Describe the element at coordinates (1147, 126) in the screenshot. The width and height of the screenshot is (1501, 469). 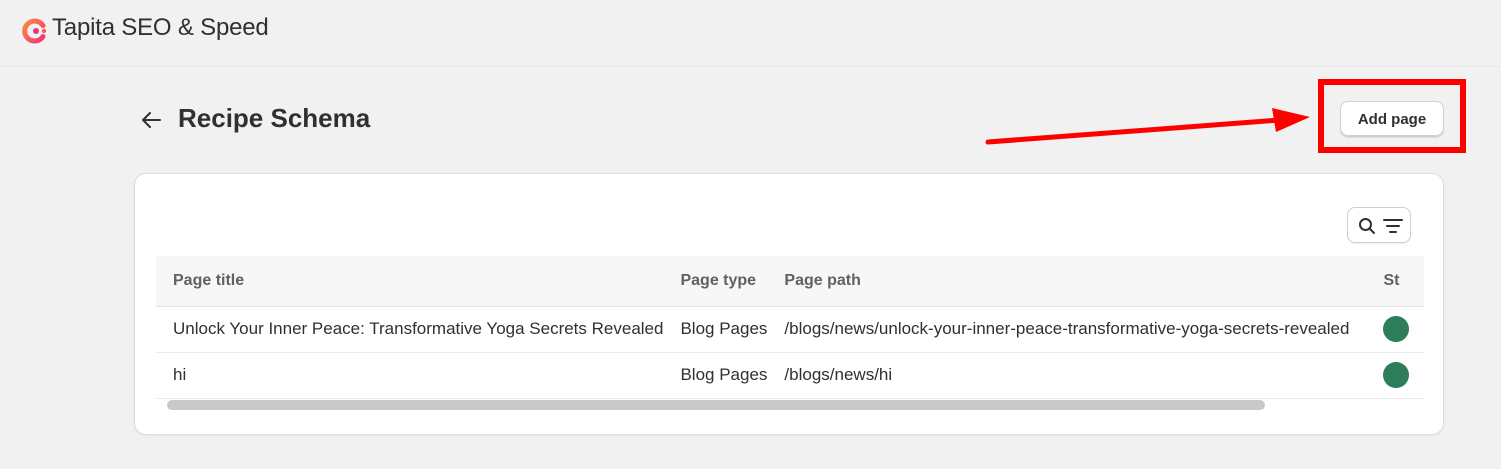
I see `annotation-arrow` at that location.